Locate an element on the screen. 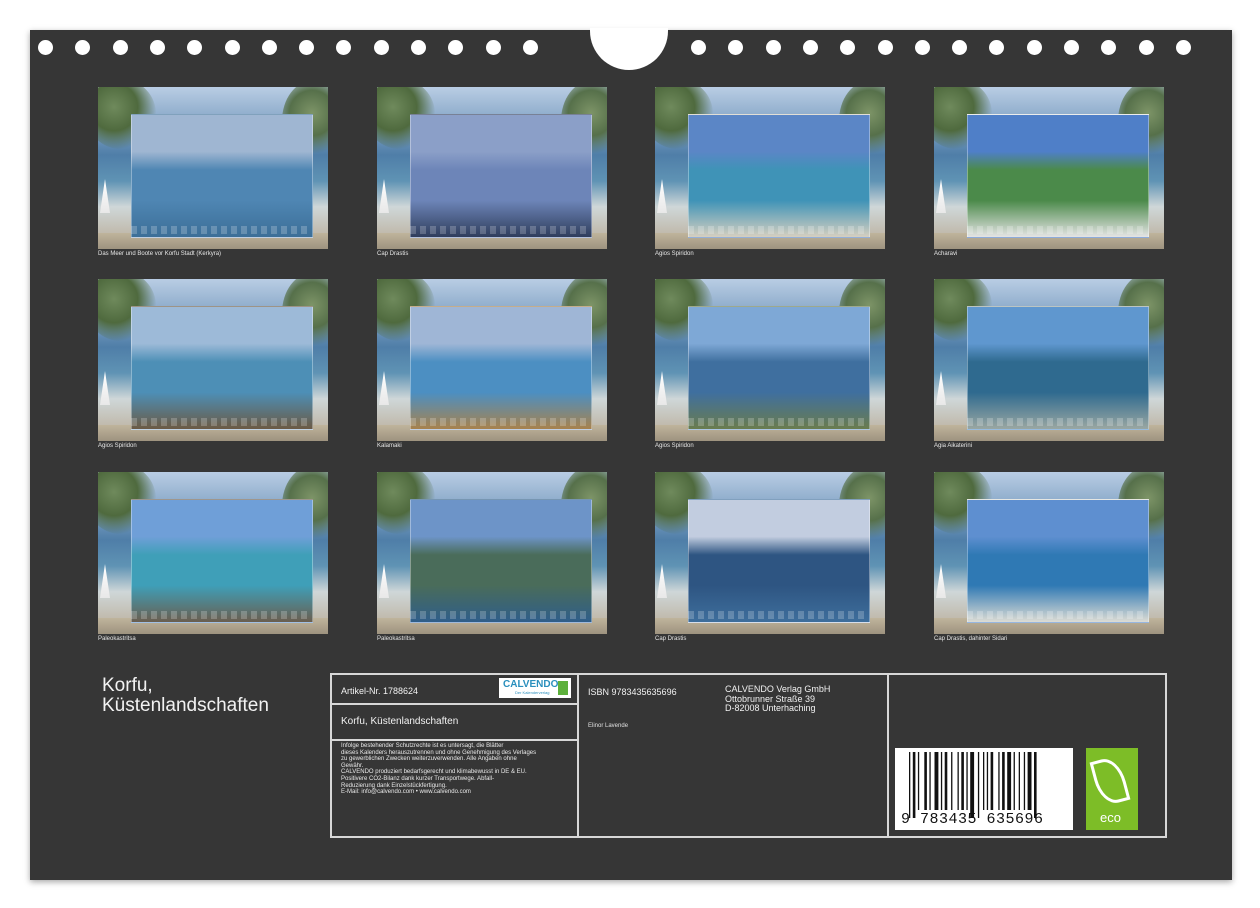 The image size is (1260, 908). photo-caption: Cap Drastis is located at coordinates (393, 254).